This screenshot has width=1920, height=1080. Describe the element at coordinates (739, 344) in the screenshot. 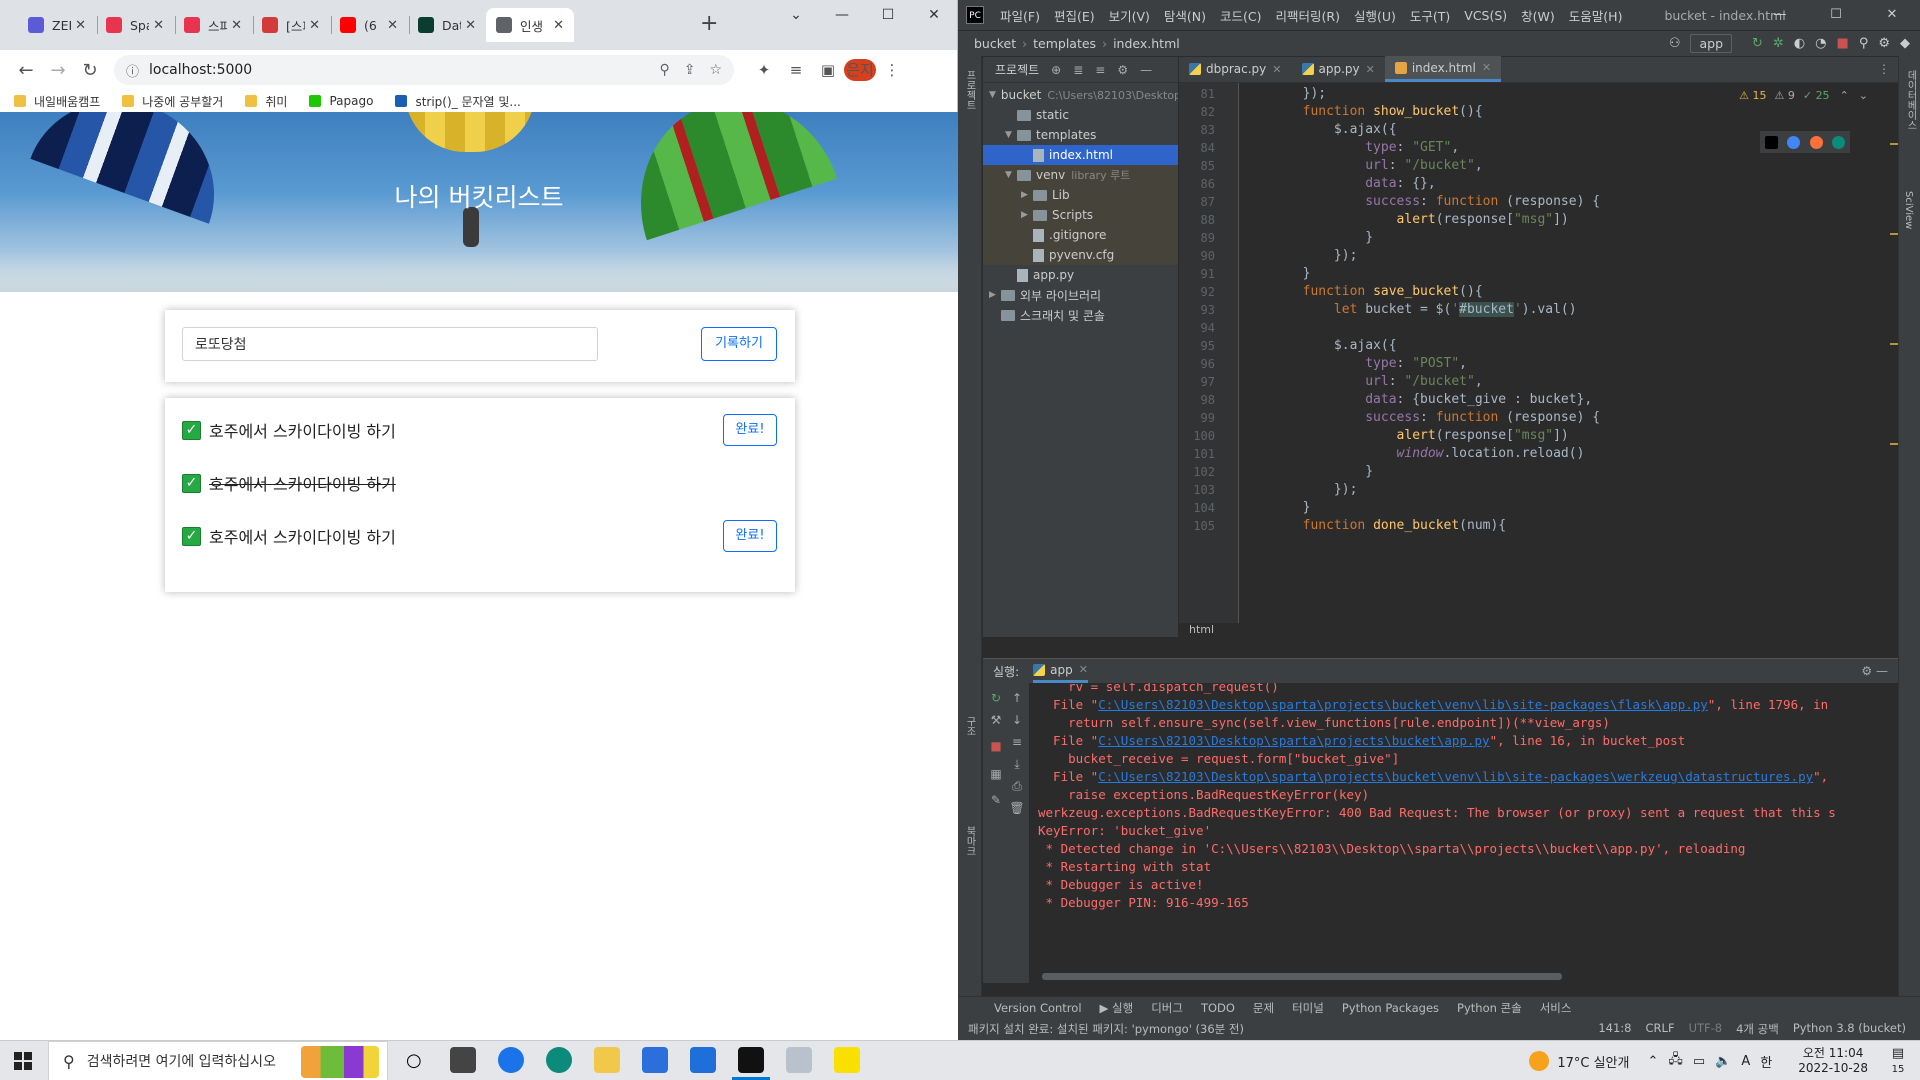

I see `record-button: 기록하기` at that location.